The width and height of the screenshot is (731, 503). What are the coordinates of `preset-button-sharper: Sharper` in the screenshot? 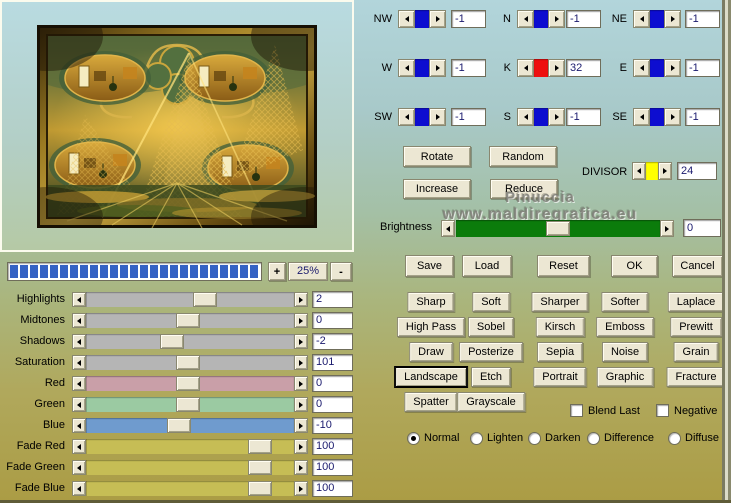 It's located at (560, 302).